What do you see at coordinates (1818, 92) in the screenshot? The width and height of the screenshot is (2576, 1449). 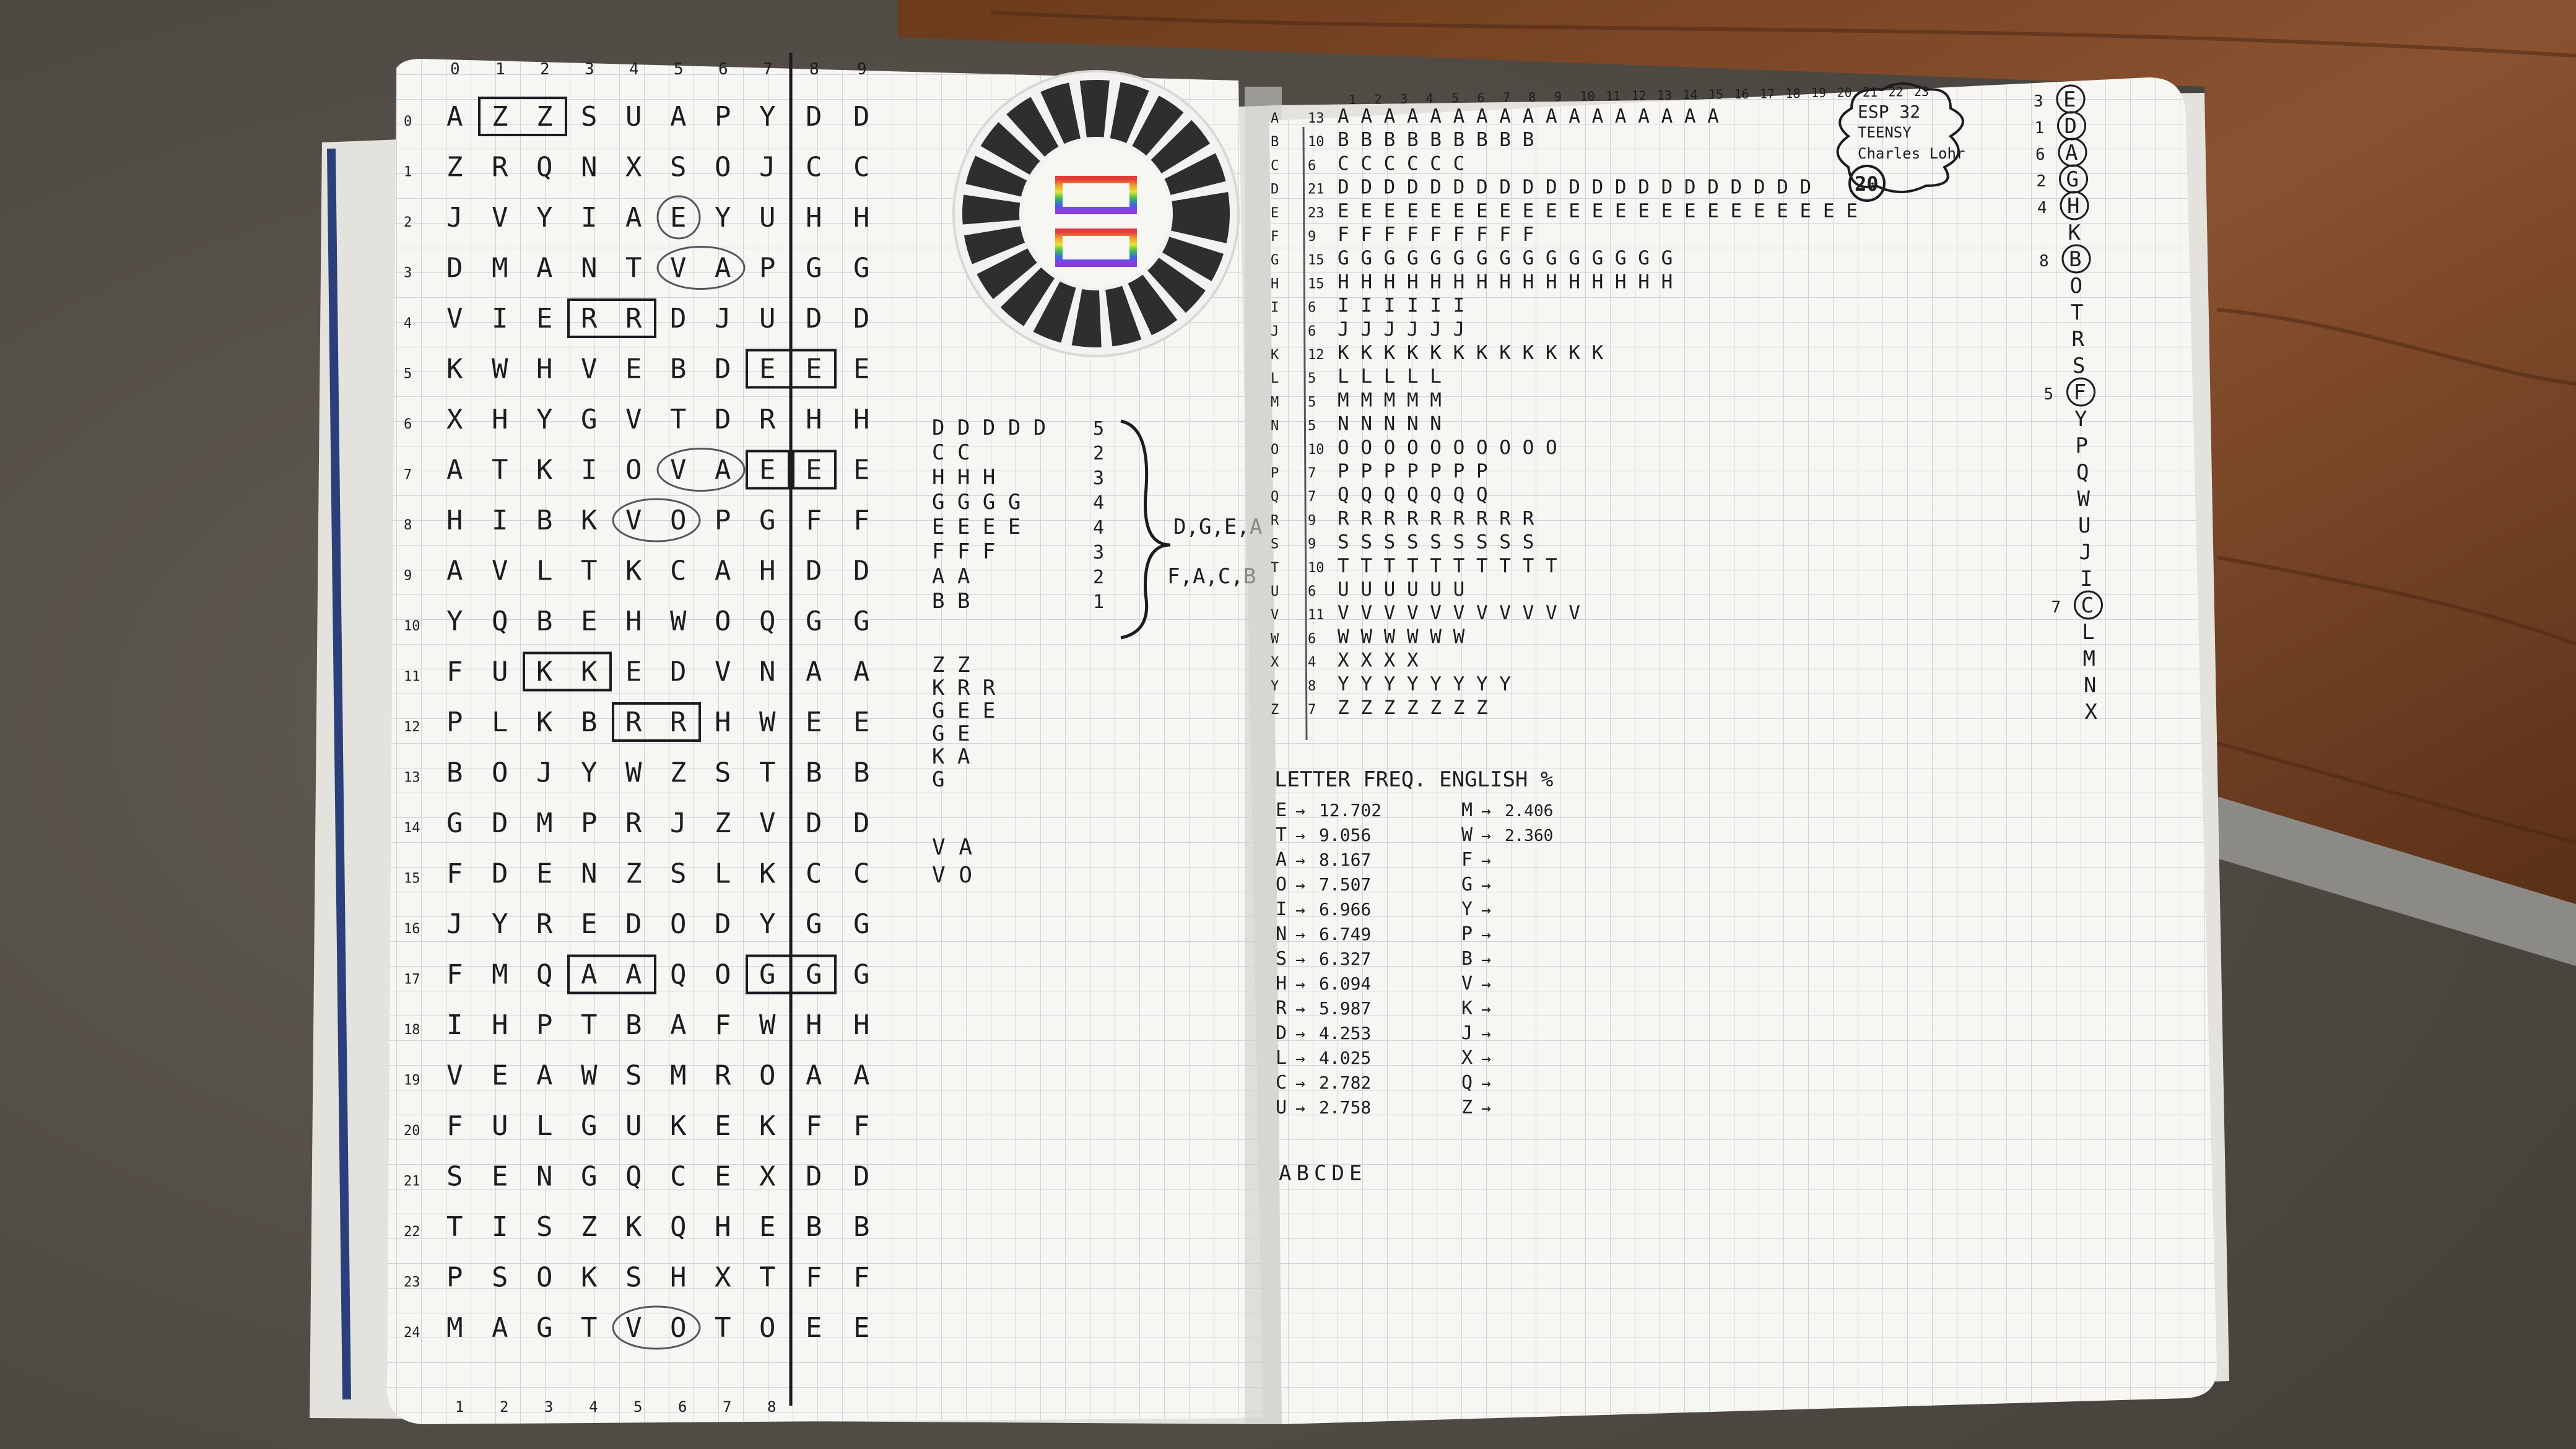 I see `header-number: 19` at bounding box center [1818, 92].